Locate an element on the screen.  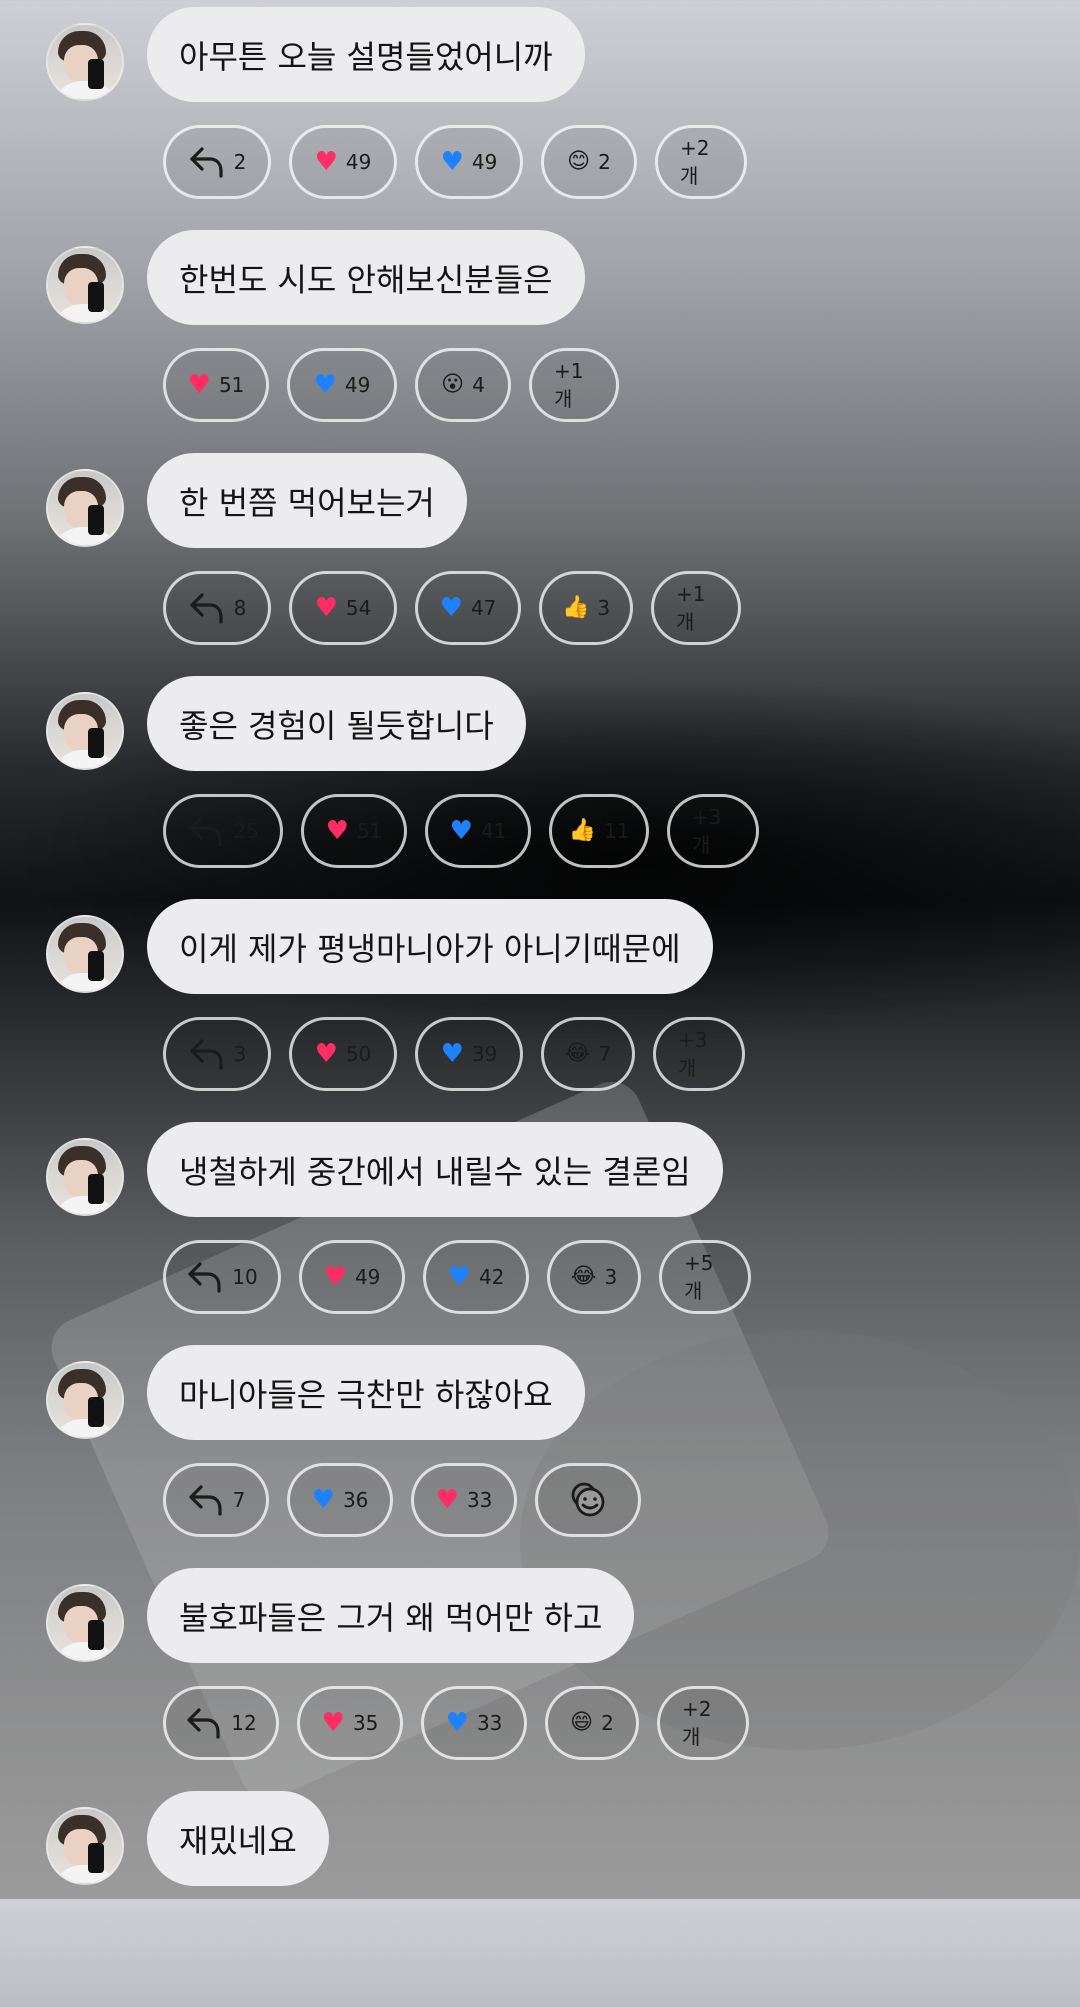
reply-button: 10 is located at coordinates (222, 1277).